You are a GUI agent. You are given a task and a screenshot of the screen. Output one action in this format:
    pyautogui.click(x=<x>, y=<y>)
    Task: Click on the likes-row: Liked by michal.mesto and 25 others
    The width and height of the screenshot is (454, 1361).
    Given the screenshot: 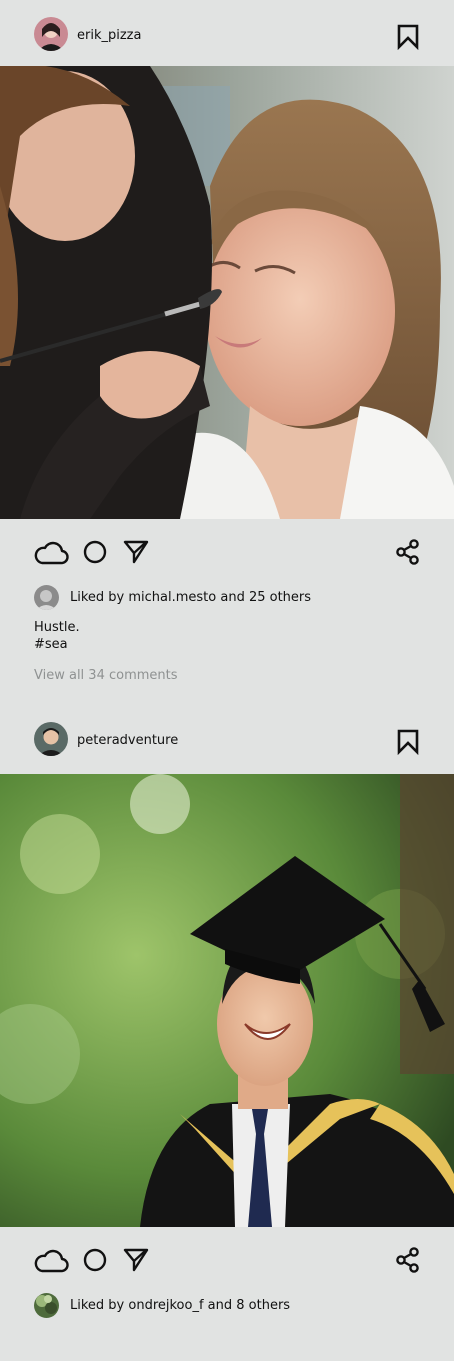 What is the action you would take?
    pyautogui.click(x=227, y=600)
    